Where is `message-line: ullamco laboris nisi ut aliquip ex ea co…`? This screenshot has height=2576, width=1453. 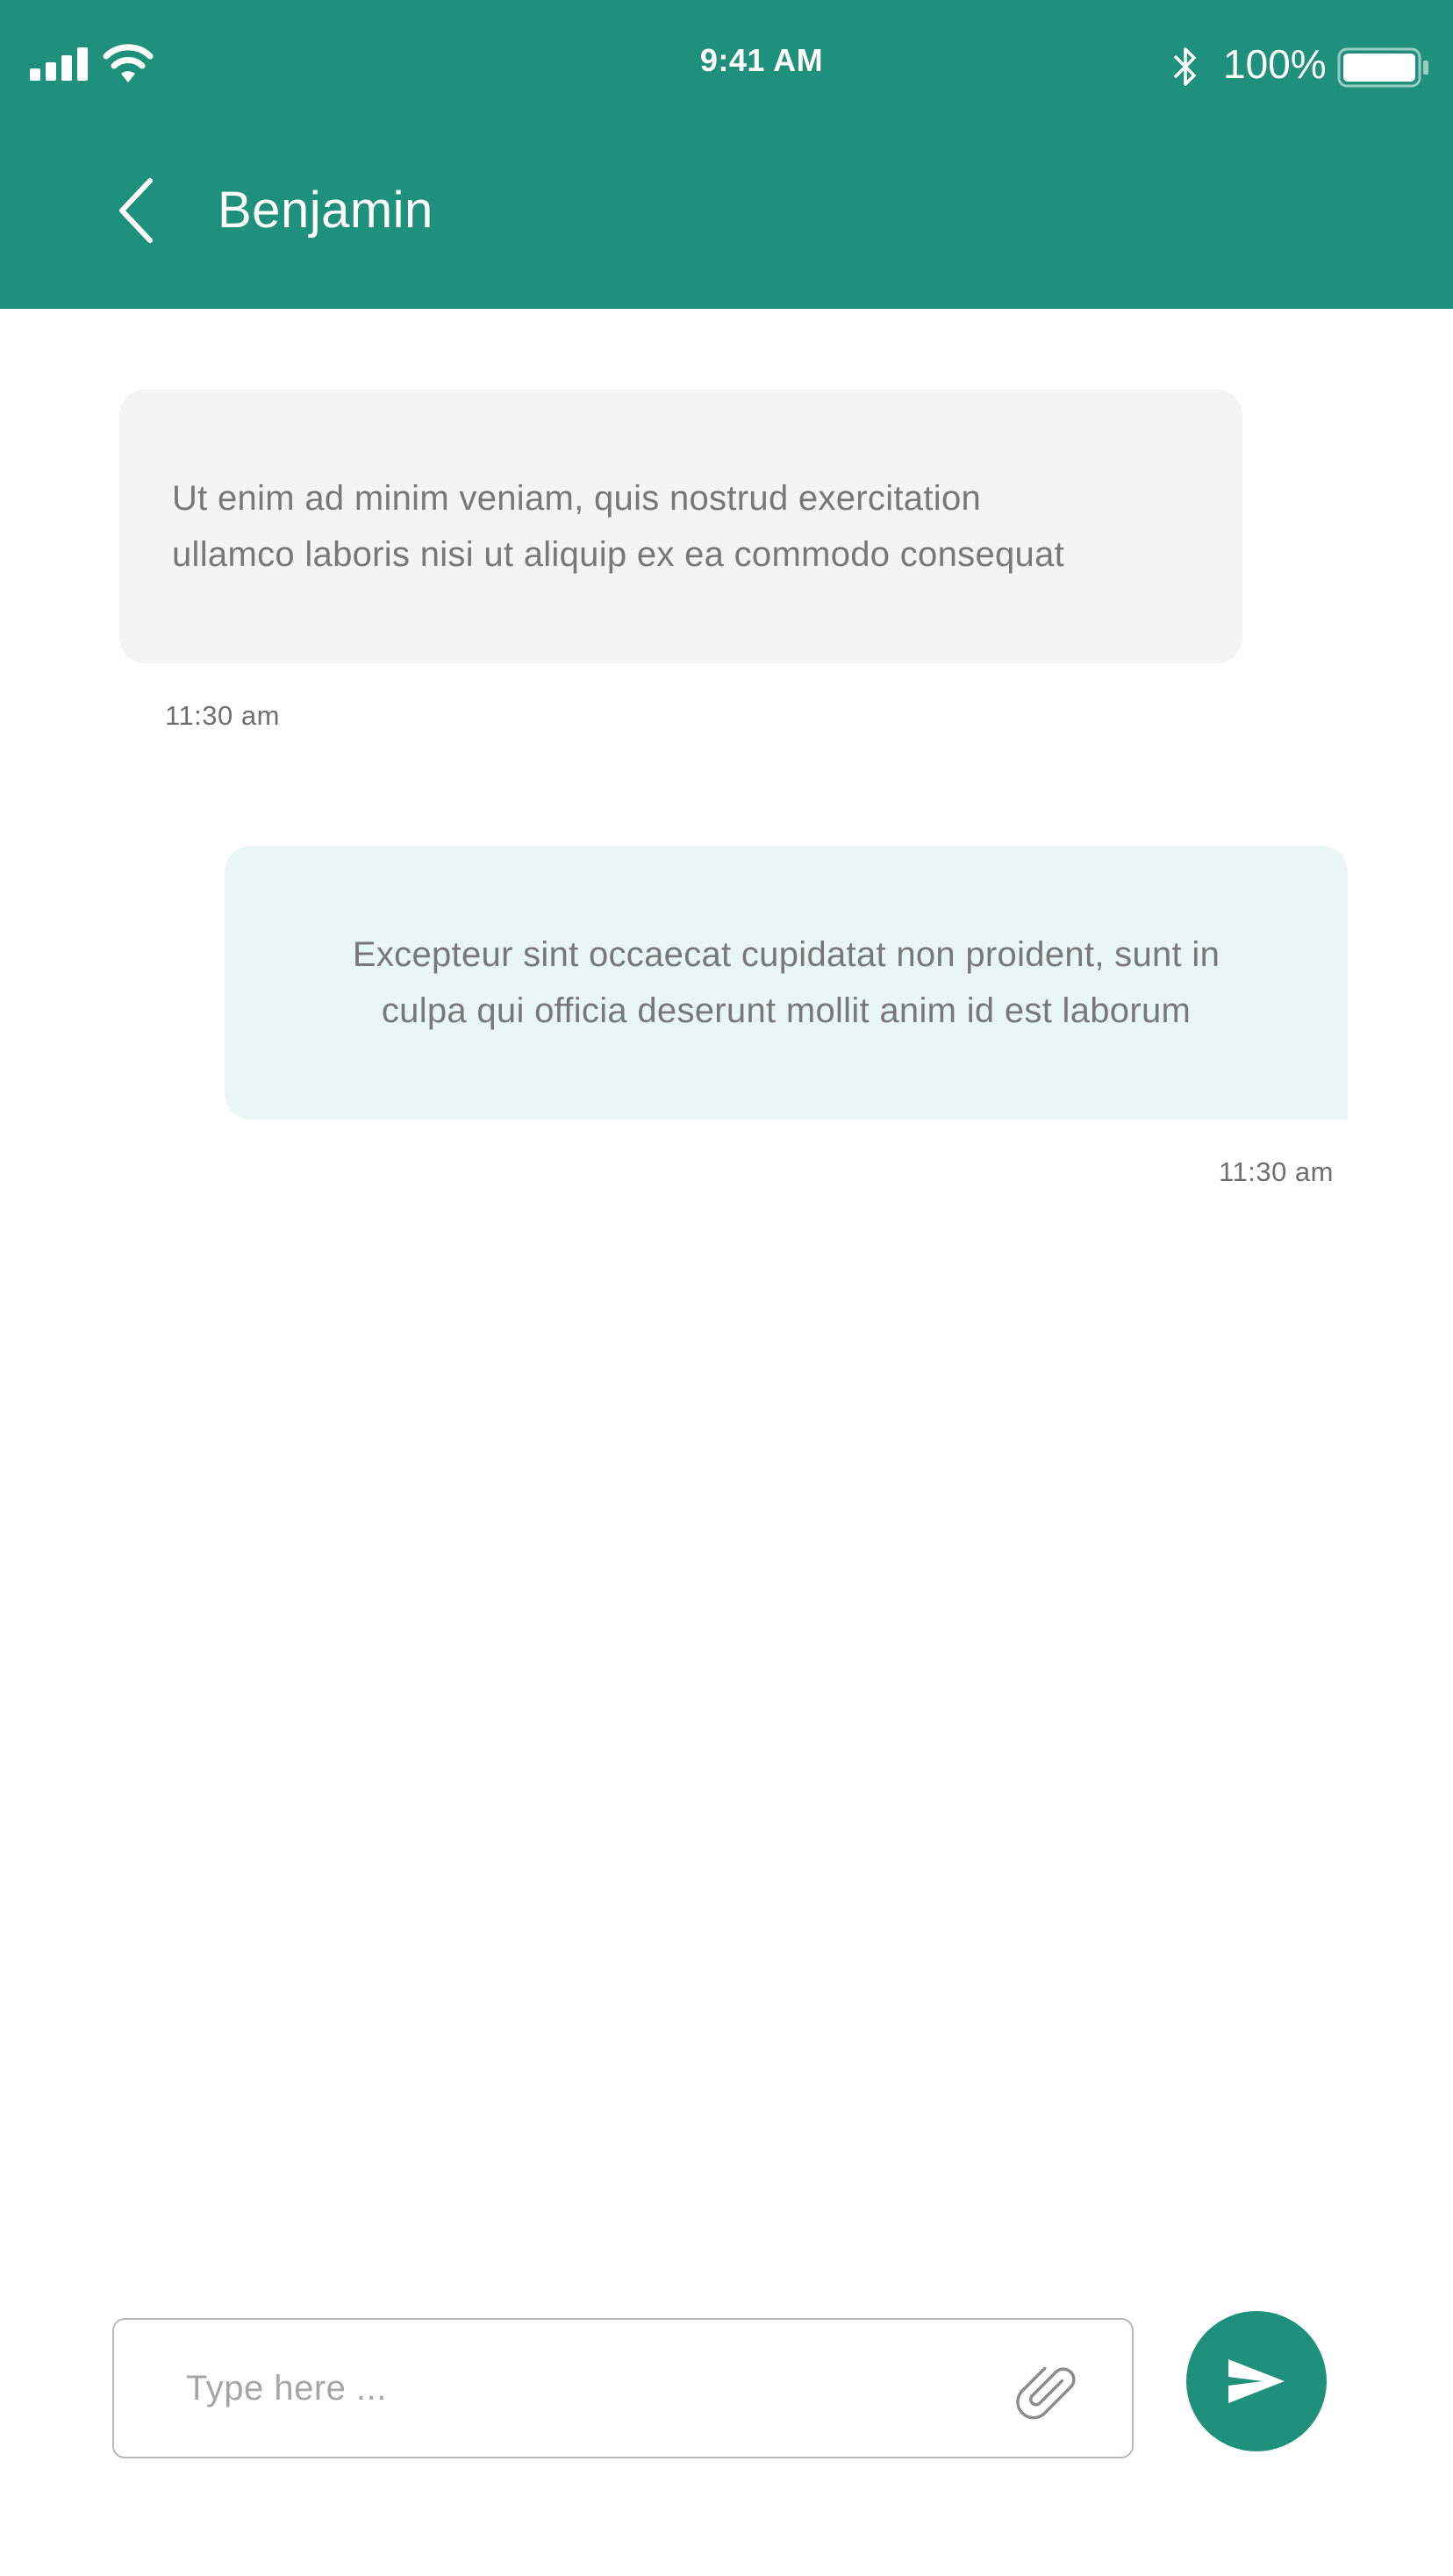
message-line: ullamco laboris nisi ut aliquip ex ea co… is located at coordinates (618, 554).